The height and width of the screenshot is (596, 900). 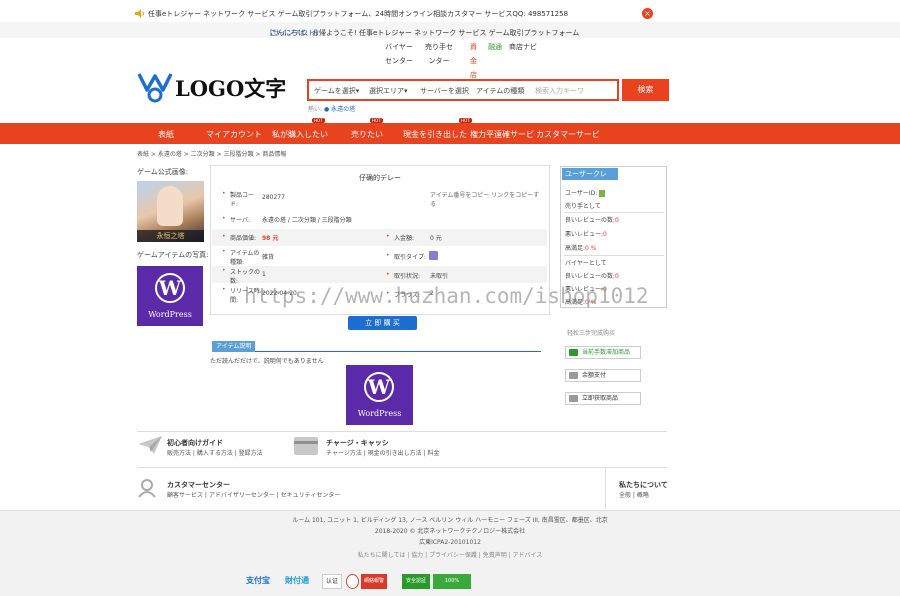 What do you see at coordinates (379, 199) in the screenshot?
I see `row-product-code: 製品コード: 280277 アイテム番号をコピー リンクをコピーする` at bounding box center [379, 199].